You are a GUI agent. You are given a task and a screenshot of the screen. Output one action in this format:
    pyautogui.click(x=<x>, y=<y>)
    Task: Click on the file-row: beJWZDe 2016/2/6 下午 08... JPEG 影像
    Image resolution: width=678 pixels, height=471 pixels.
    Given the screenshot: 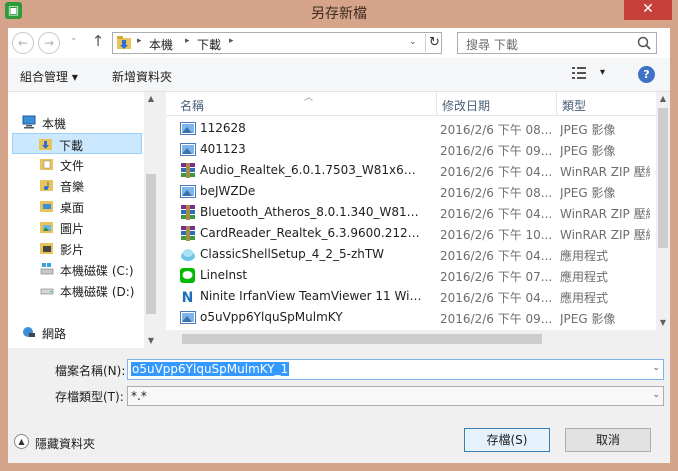 What is the action you would take?
    pyautogui.click(x=411, y=191)
    